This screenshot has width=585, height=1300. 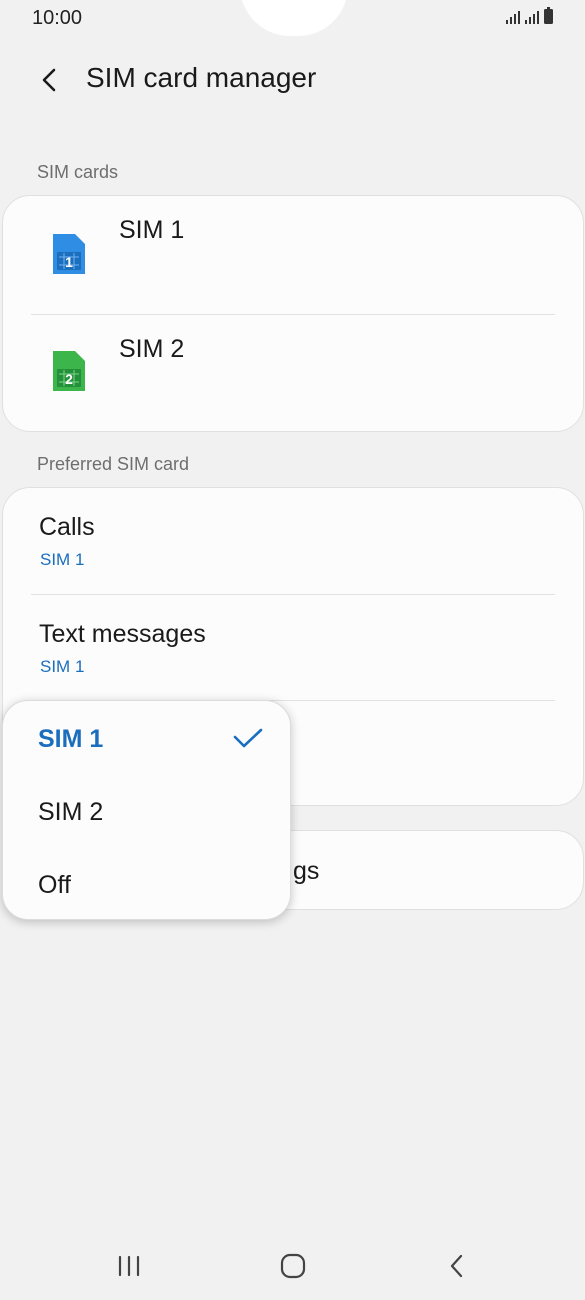 What do you see at coordinates (293, 374) in the screenshot?
I see `list-item-sim-2: 2 SIM 2` at bounding box center [293, 374].